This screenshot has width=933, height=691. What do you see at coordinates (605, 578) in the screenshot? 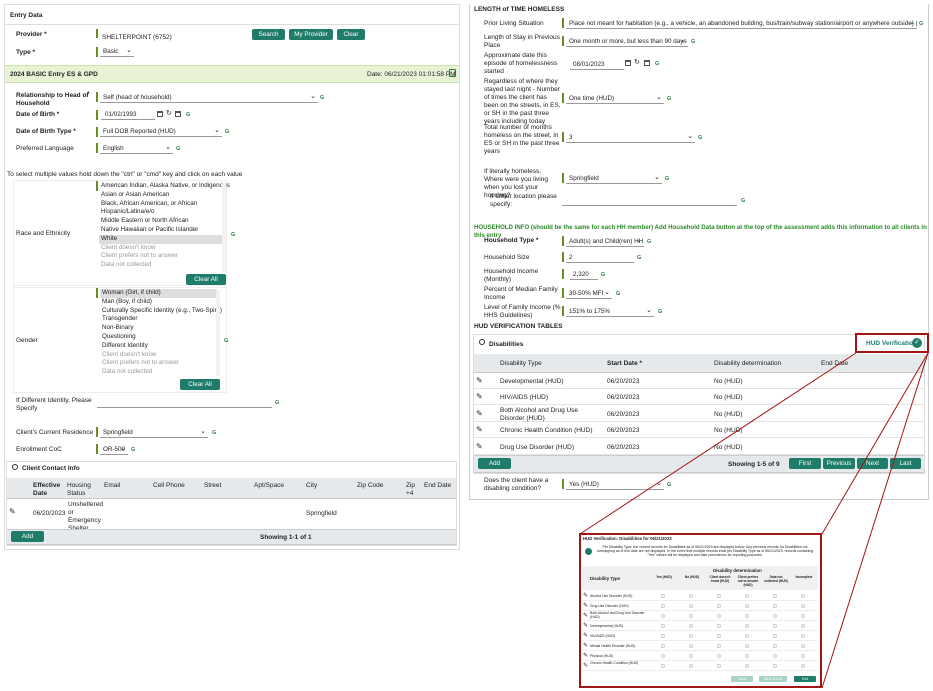
I see `popup-type-header: Disability Type` at bounding box center [605, 578].